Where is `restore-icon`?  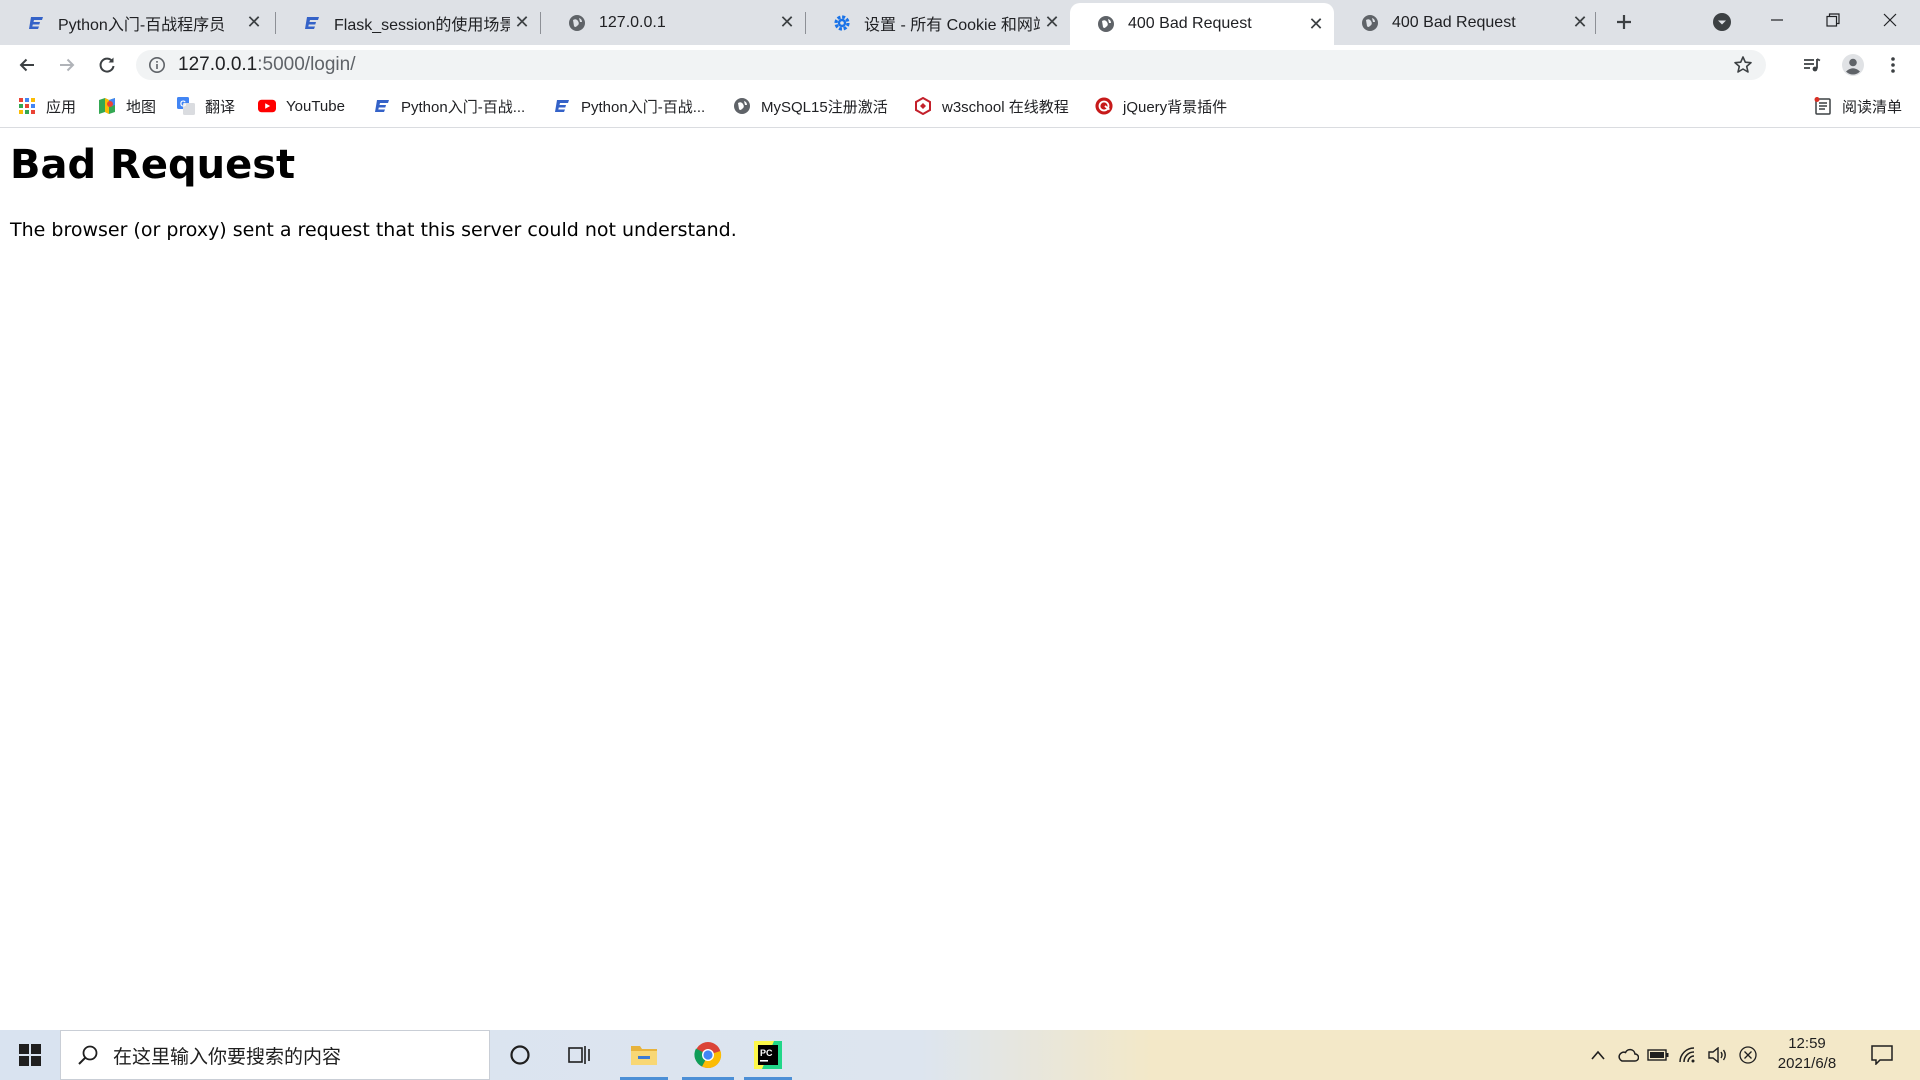
restore-icon is located at coordinates (1833, 20).